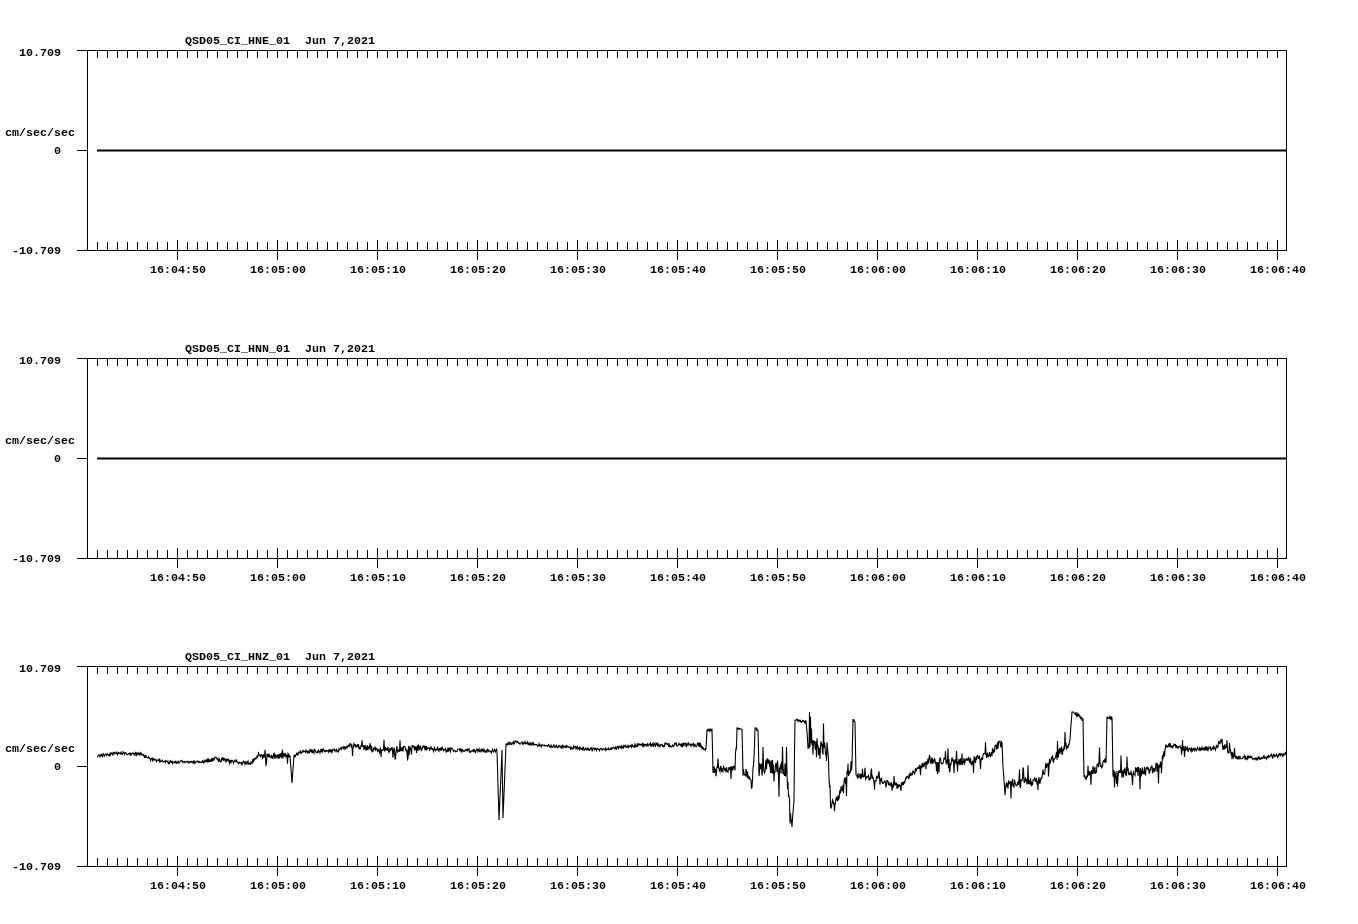 The width and height of the screenshot is (1358, 924). Describe the element at coordinates (237, 41) in the screenshot. I see `channel-title: QSD05_CI_HNE_01` at that location.